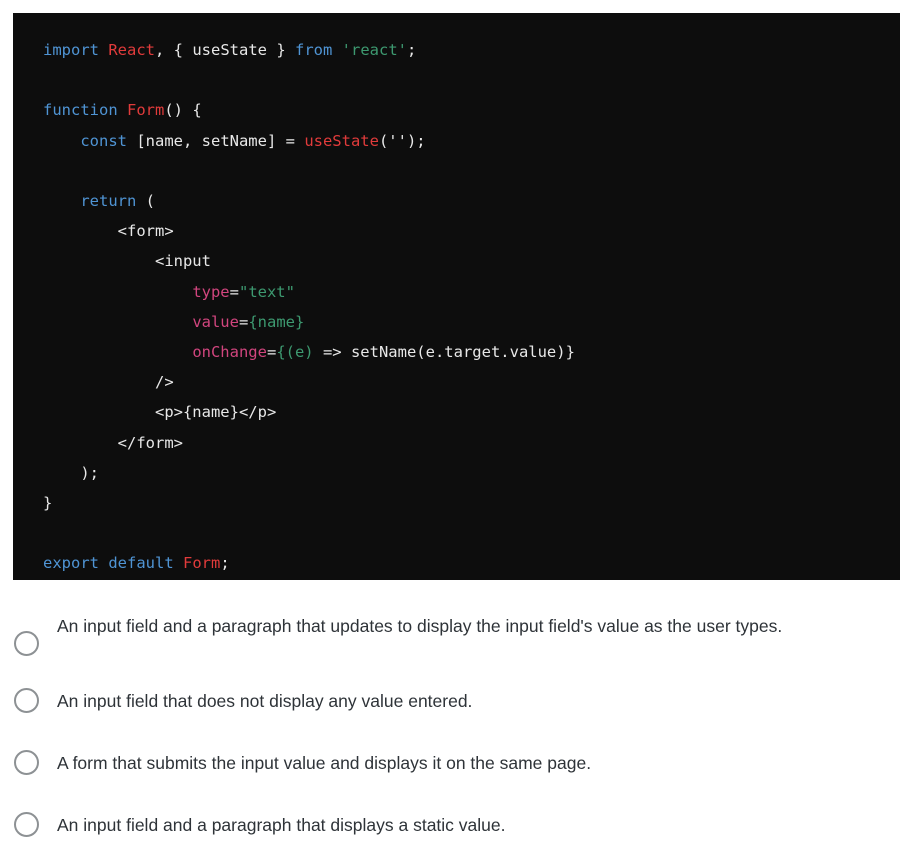 The image size is (914, 856). What do you see at coordinates (113, 563) in the screenshot?
I see `keyword-export-default: export default` at bounding box center [113, 563].